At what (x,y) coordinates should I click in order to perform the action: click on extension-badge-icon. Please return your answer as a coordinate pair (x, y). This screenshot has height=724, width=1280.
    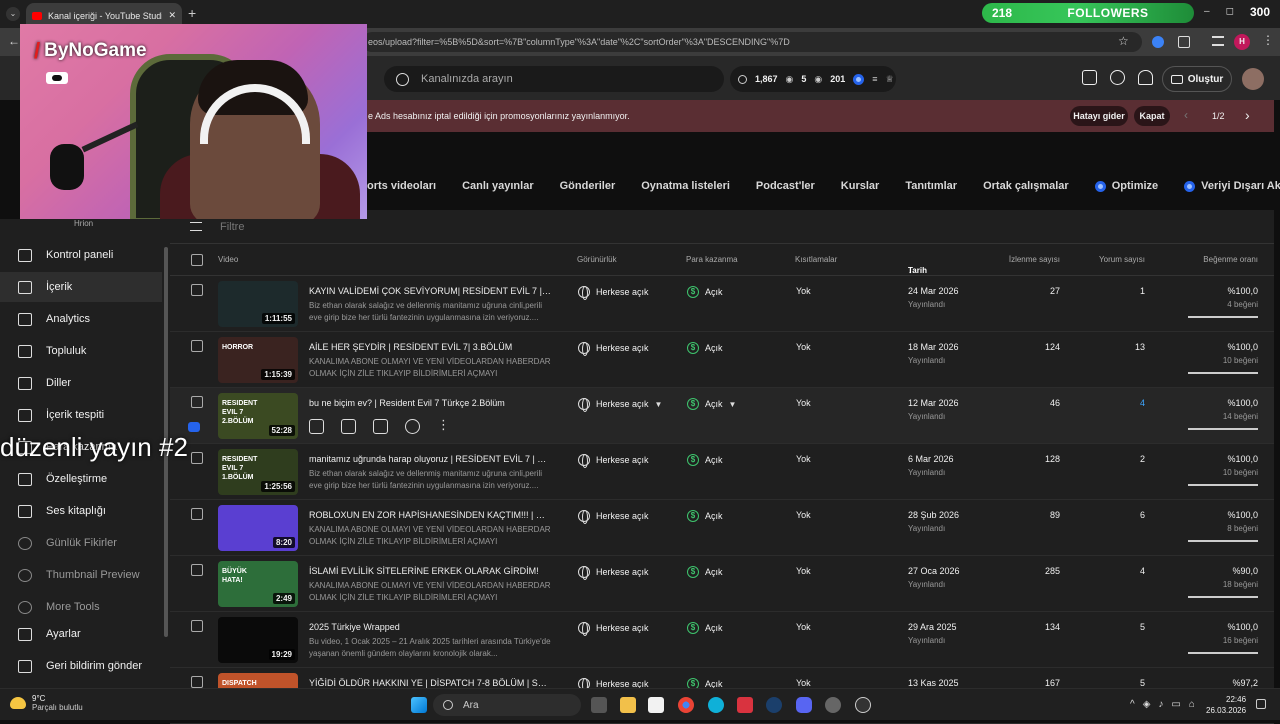
    Looking at the image, I should click on (194, 427).